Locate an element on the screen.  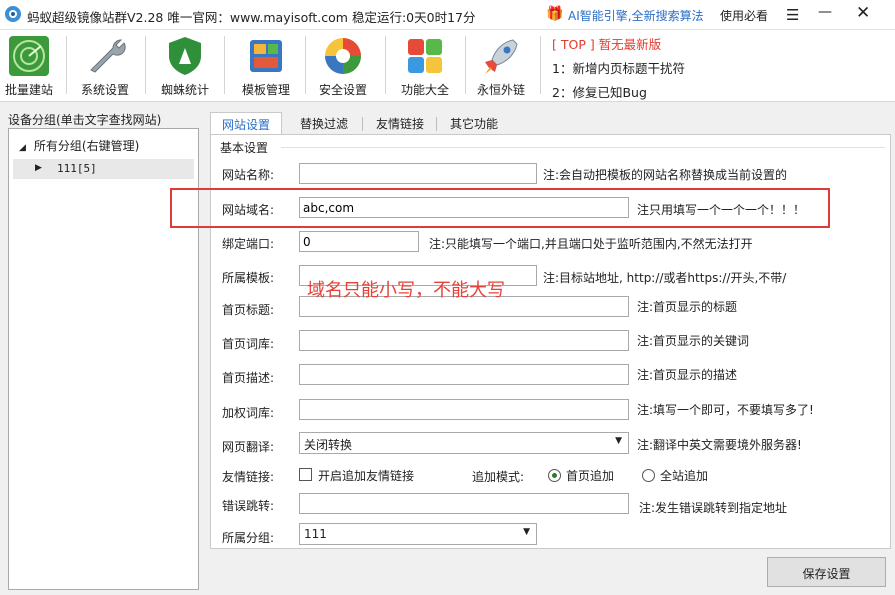
menu-icon: ☰ is located at coordinates (792, 15).